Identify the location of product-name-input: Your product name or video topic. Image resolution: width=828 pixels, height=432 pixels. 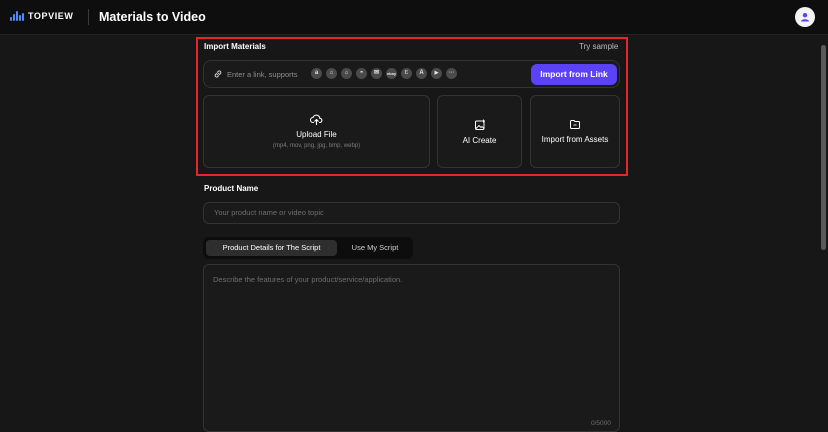
(411, 213).